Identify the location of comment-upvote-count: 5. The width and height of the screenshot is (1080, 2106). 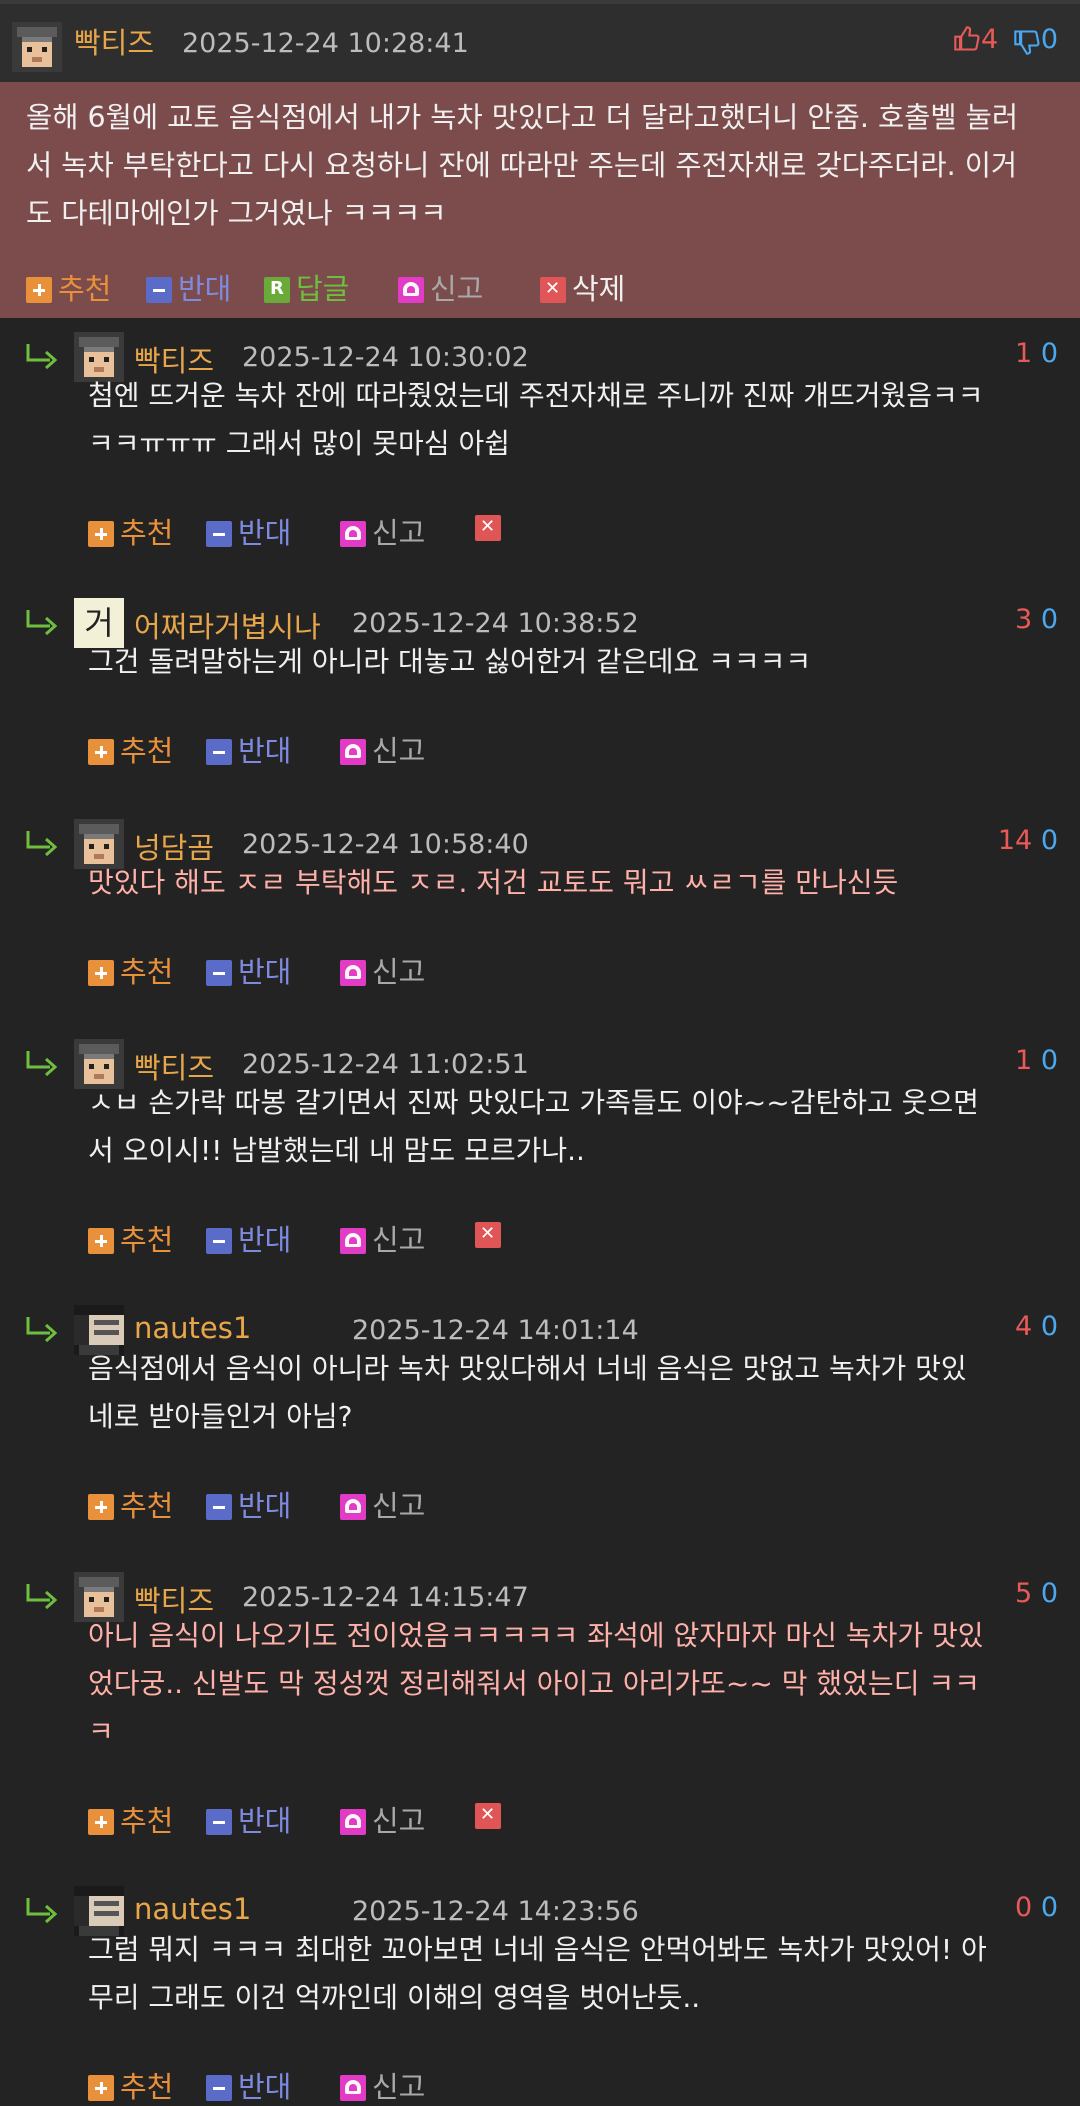
(1023, 1593).